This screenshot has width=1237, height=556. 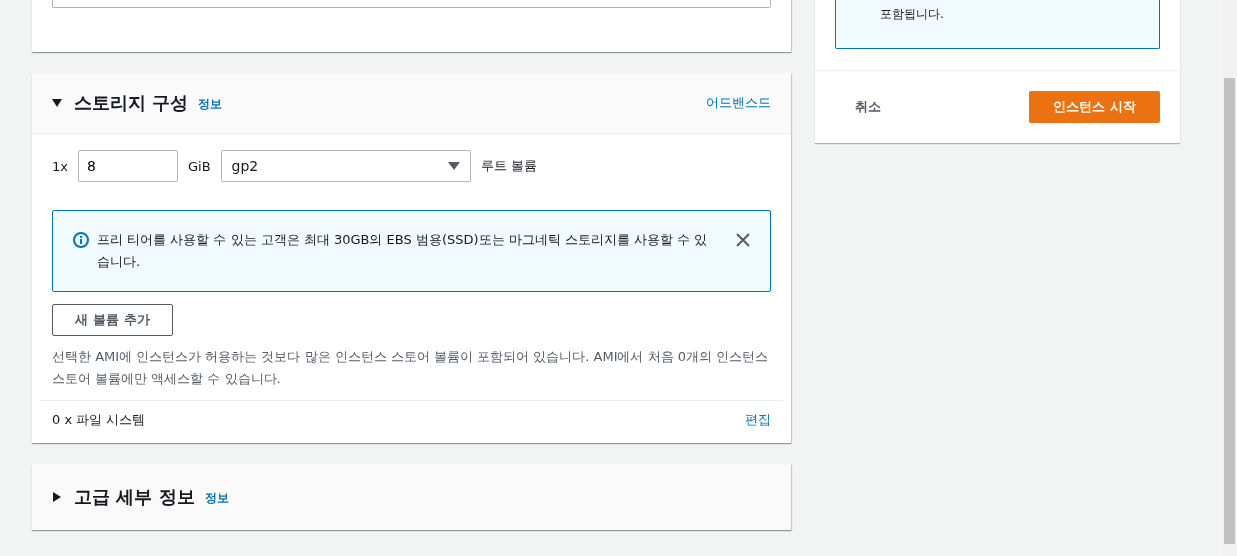 I want to click on cancel-link: 취소, so click(x=868, y=107).